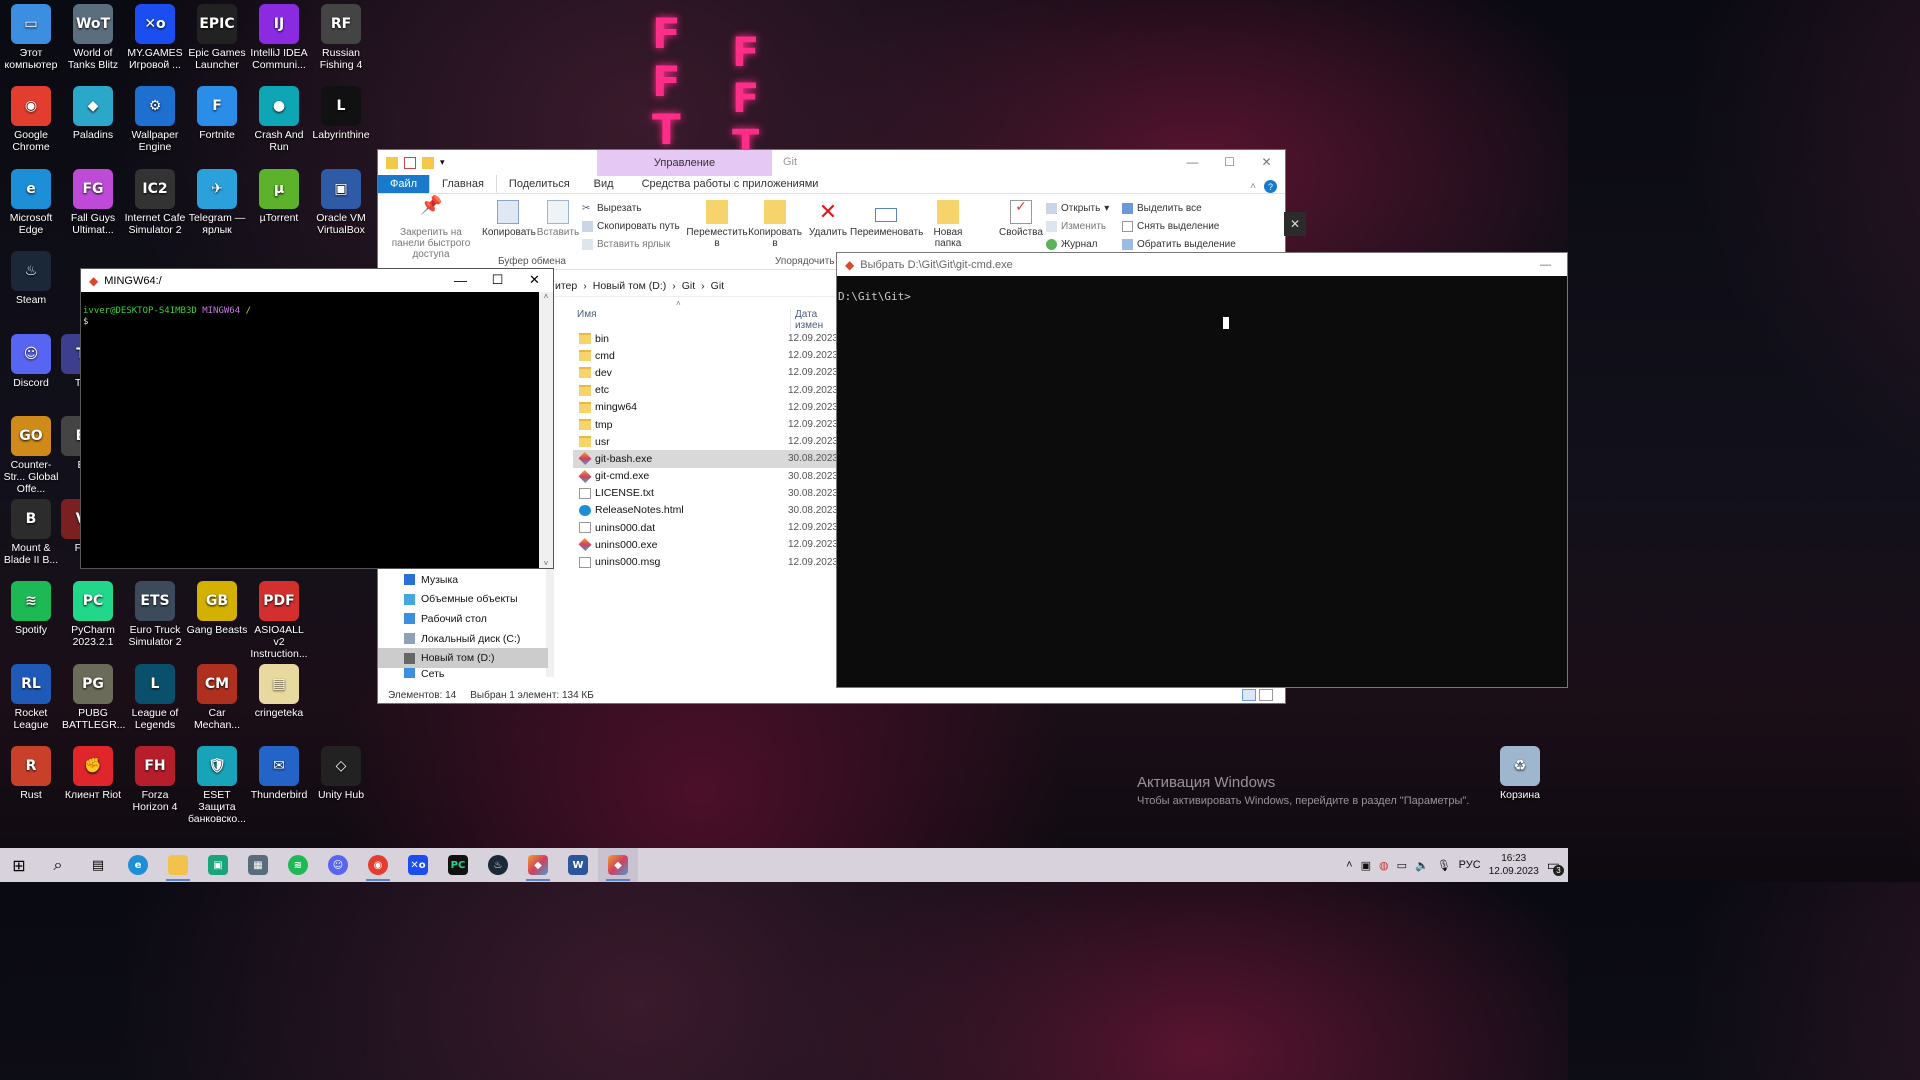 This screenshot has width=1920, height=1080. I want to click on open-button: Открыть ▾, so click(1077, 208).